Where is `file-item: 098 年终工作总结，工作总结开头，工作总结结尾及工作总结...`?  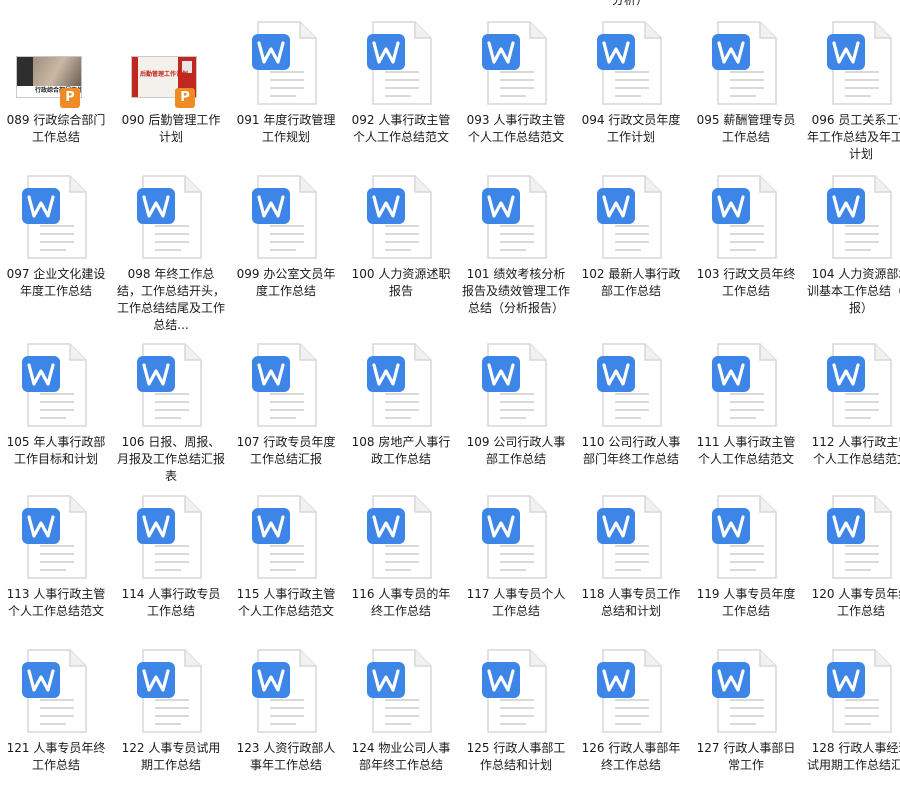
file-item: 098 年终工作总结，工作总结开头，工作总结结尾及工作总结... is located at coordinates (171, 253).